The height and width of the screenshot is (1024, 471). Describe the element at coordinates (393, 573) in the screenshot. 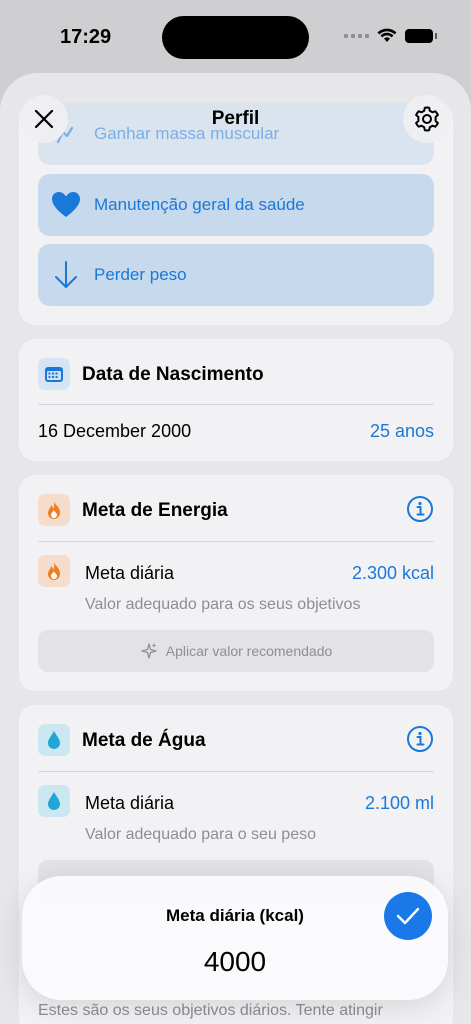

I see `energy-daily-value: 2.300 kcal` at that location.